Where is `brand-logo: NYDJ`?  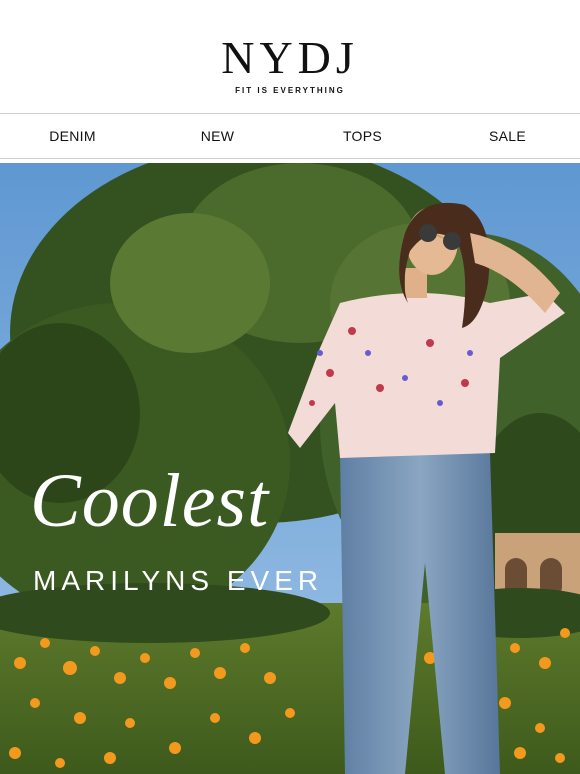
brand-logo: NYDJ is located at coordinates (290, 58).